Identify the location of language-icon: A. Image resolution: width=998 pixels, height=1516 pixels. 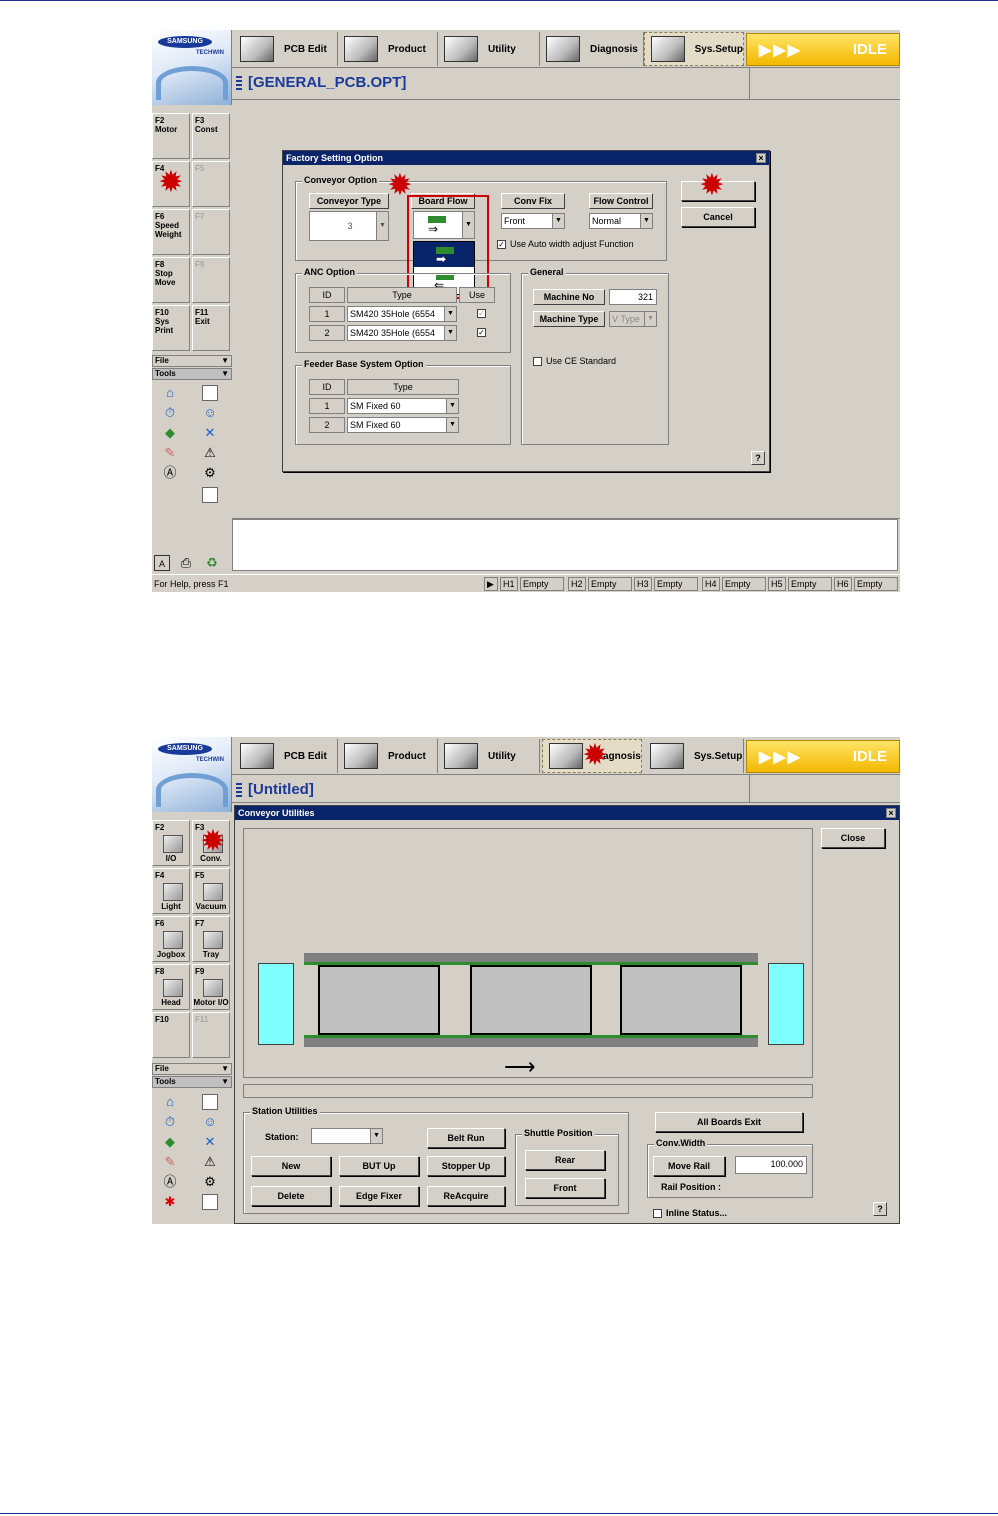
(162, 563).